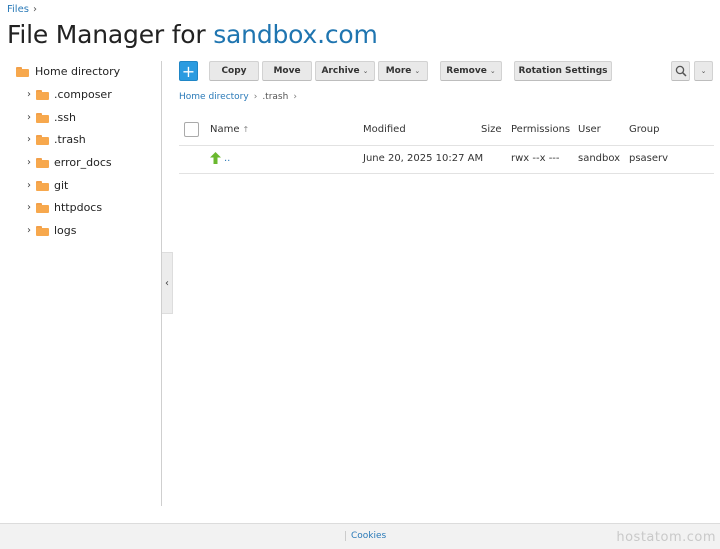 The image size is (720, 549). I want to click on column-group-header: Group, so click(644, 129).